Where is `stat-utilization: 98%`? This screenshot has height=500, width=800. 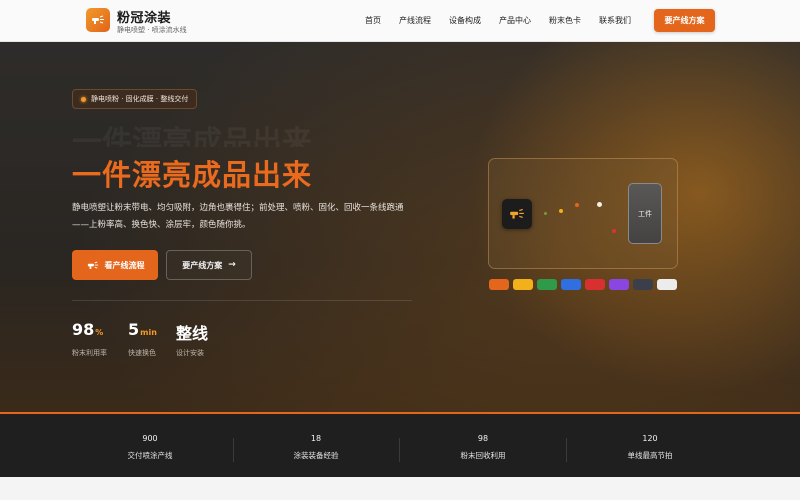 stat-utilization: 98% is located at coordinates (87, 329).